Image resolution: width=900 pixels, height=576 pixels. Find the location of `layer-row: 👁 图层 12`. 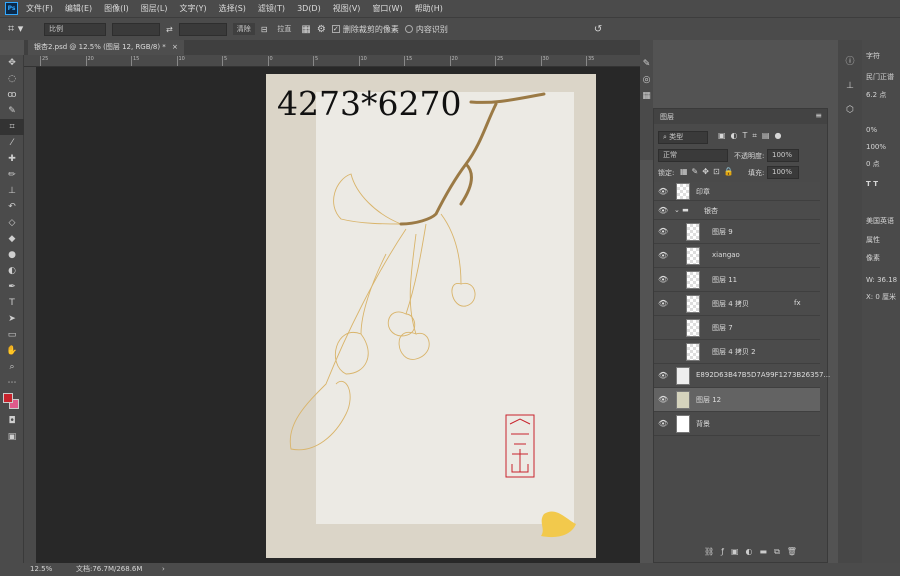

layer-row: 👁 图层 12 is located at coordinates (737, 400).